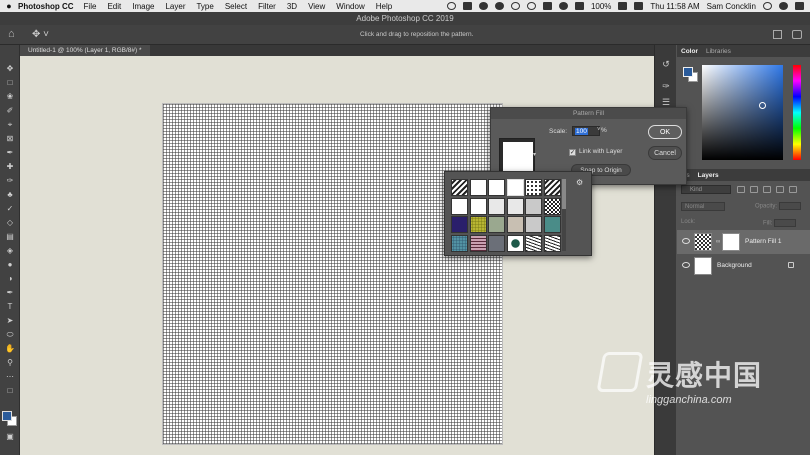 The image size is (810, 455). What do you see at coordinates (10, 307) in the screenshot?
I see `type-tool-icon: T` at bounding box center [10, 307].